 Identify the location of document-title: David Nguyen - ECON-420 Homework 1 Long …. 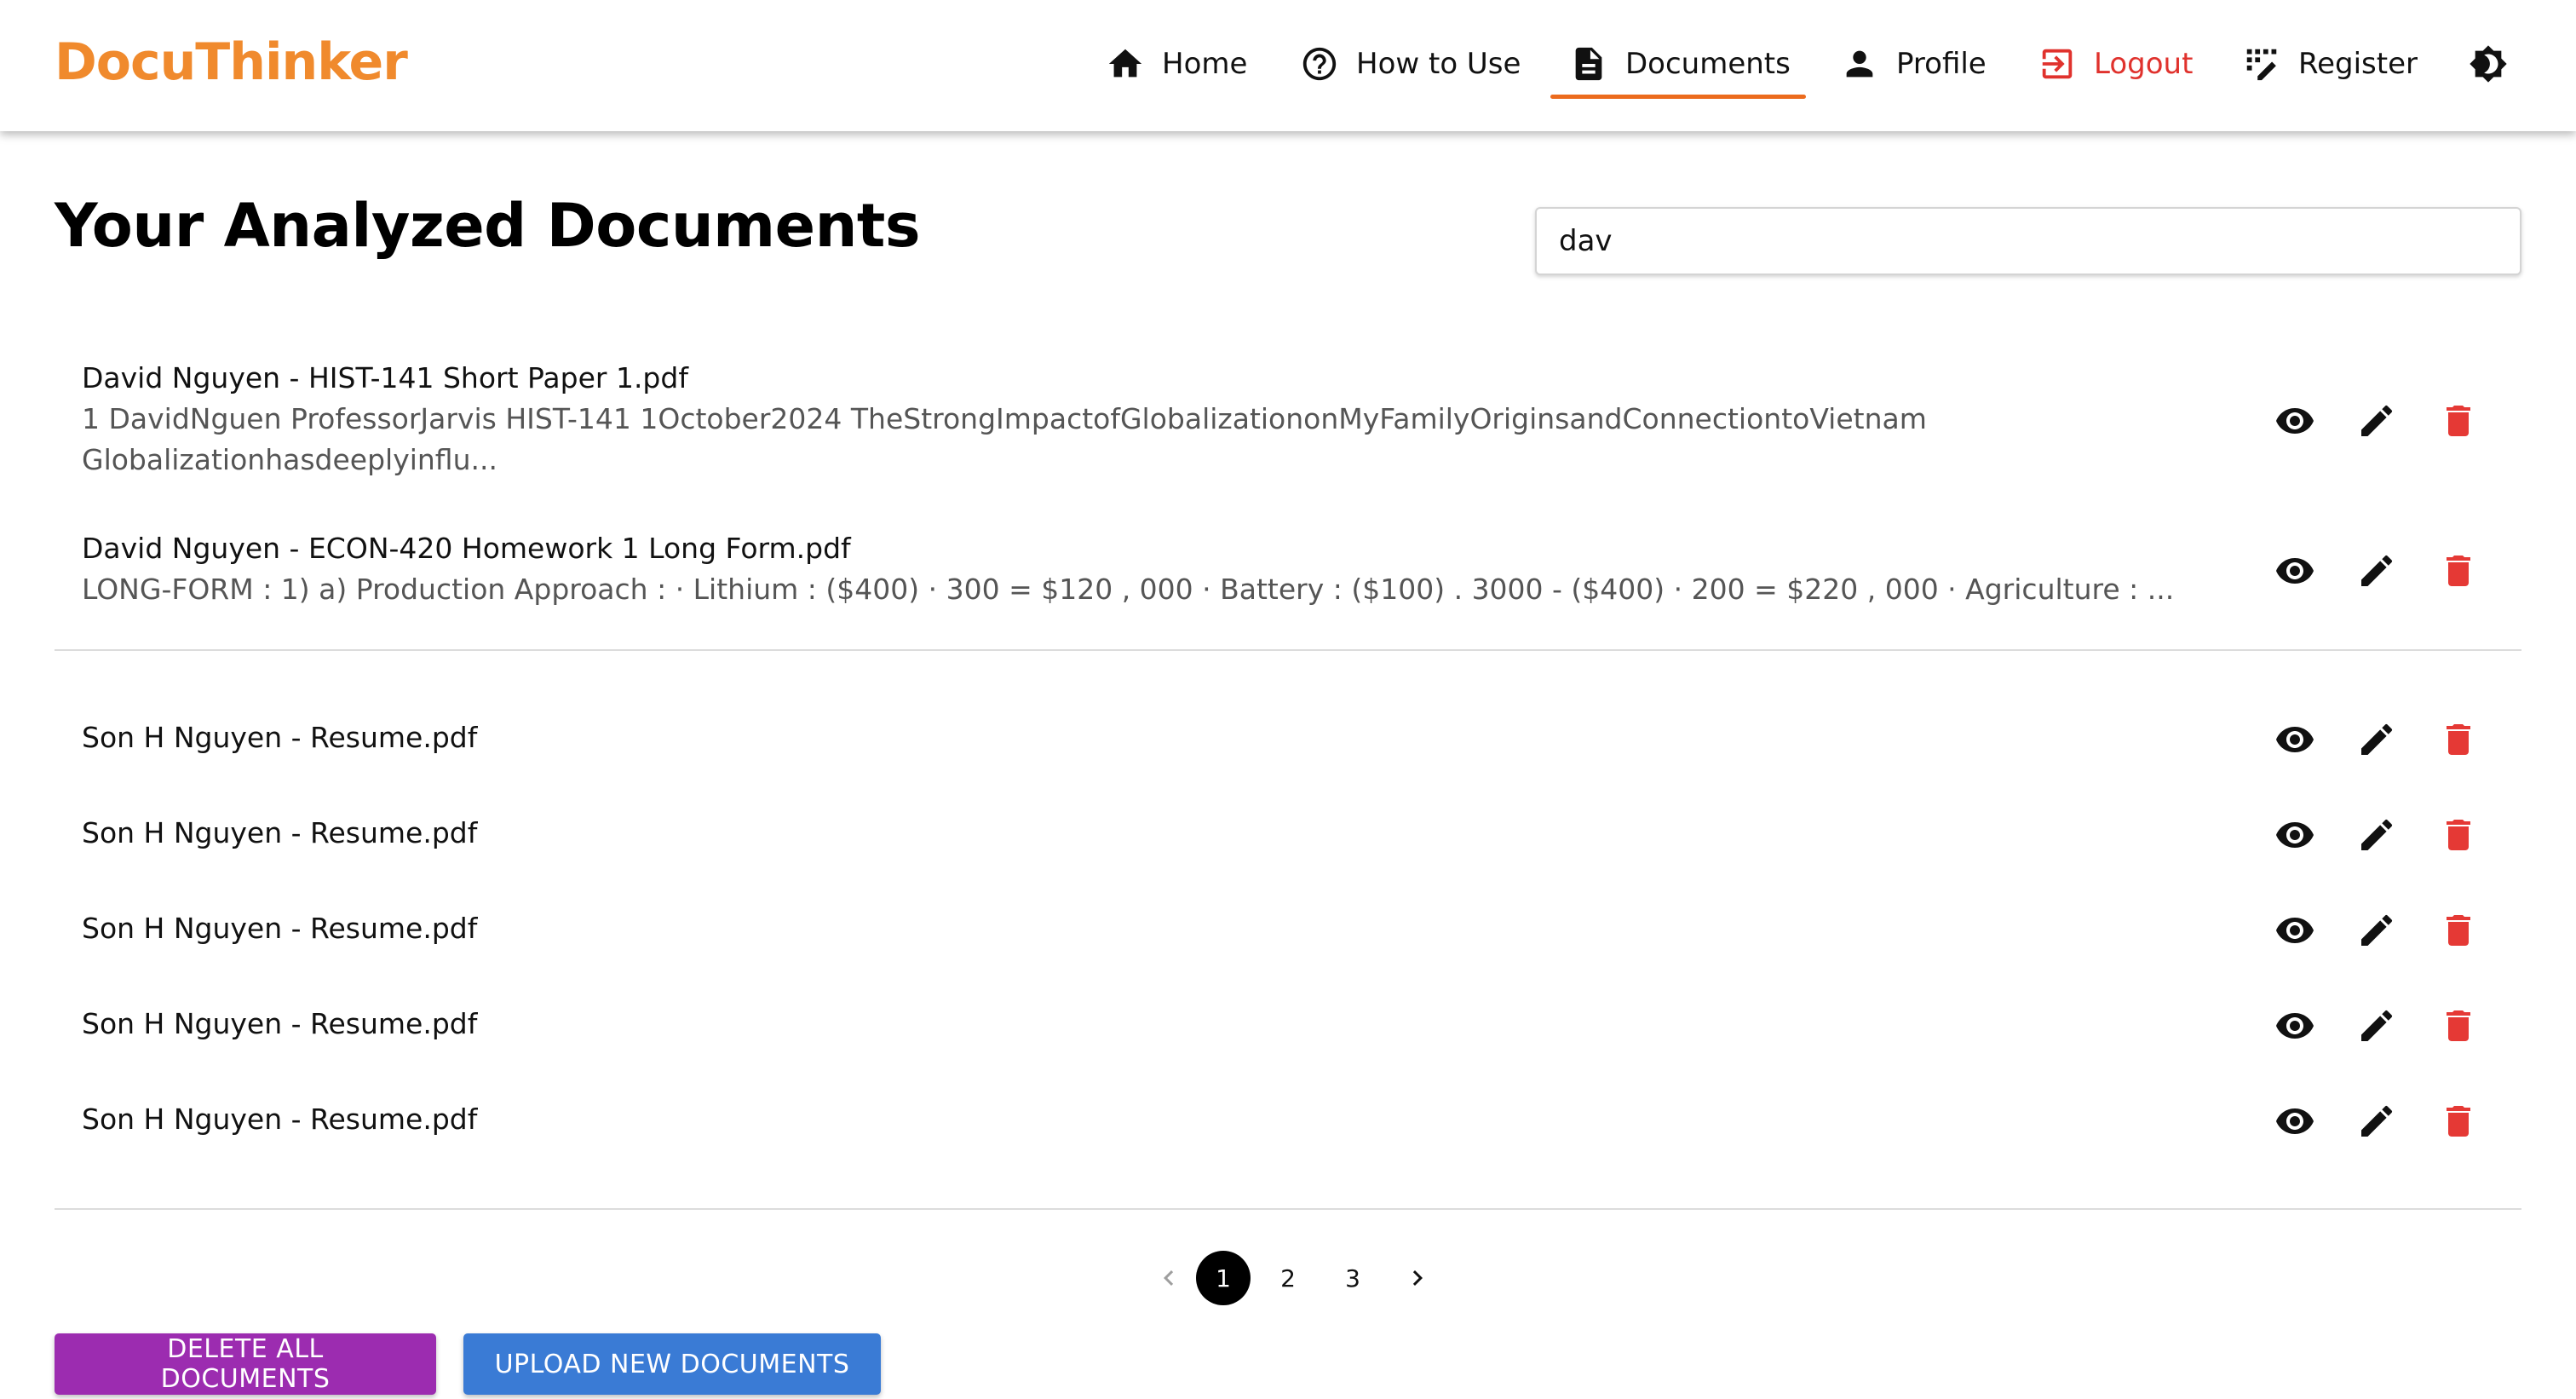
(467, 548).